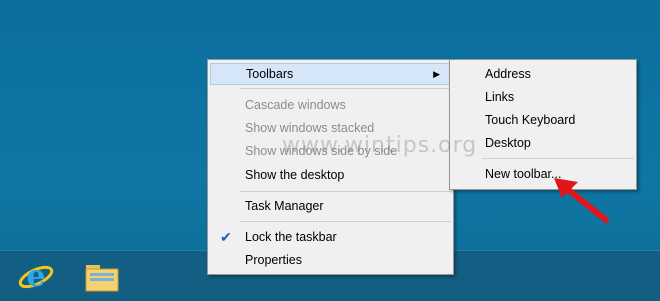  I want to click on file-explorer-icon, so click(102, 277).